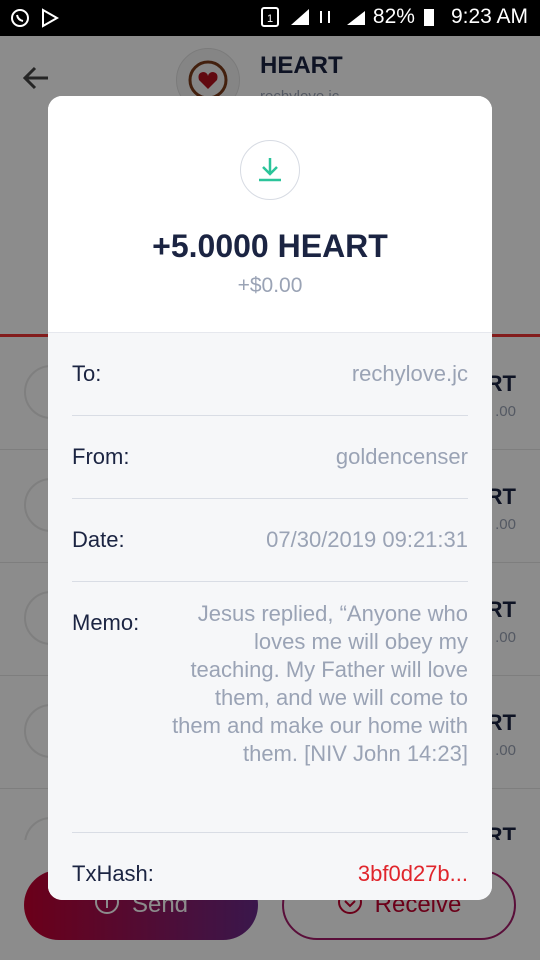  I want to click on date-label: Date:, so click(98, 539).